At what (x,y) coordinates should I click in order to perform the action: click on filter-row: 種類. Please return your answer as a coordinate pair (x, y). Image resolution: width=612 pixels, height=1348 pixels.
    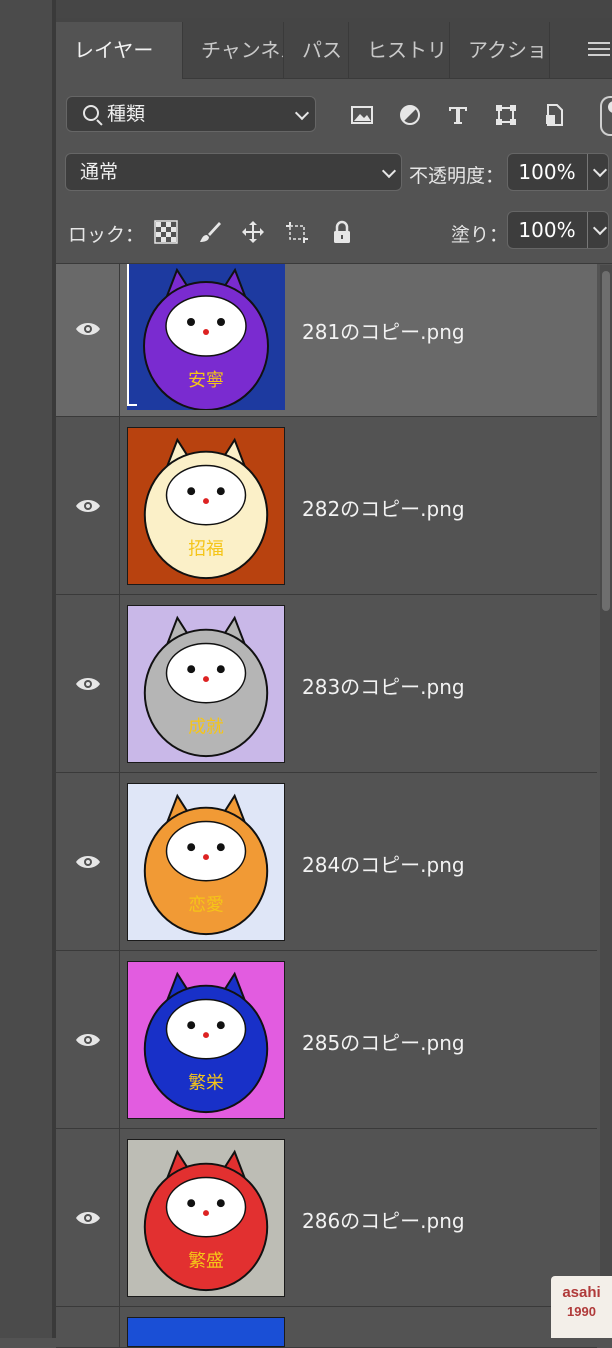
    Looking at the image, I should click on (334, 110).